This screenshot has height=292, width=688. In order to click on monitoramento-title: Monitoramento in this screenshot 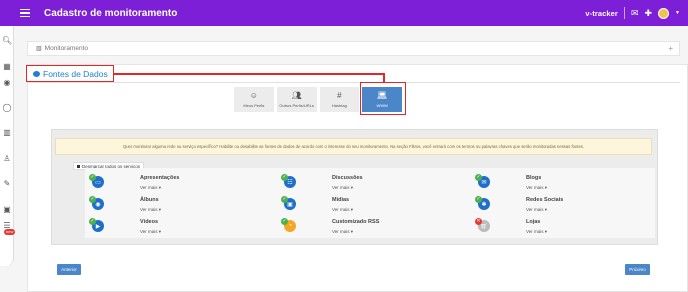, I will do `click(66, 48)`.